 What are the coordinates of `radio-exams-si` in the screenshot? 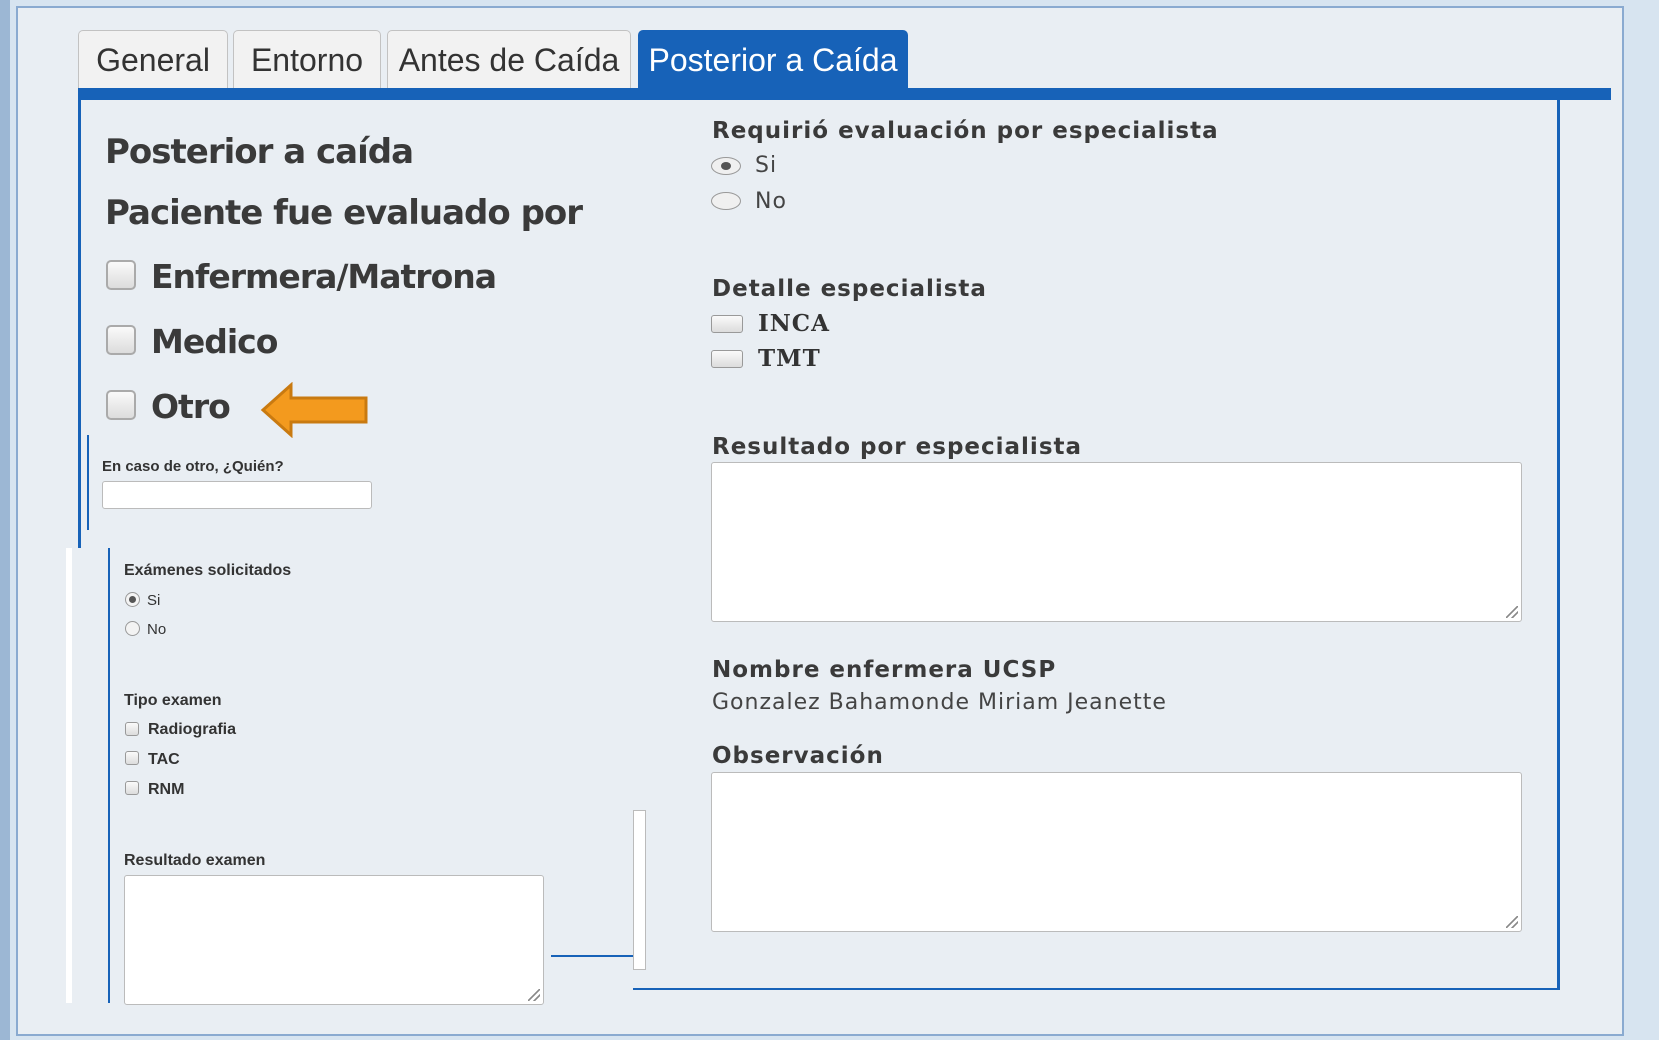 It's located at (132, 599).